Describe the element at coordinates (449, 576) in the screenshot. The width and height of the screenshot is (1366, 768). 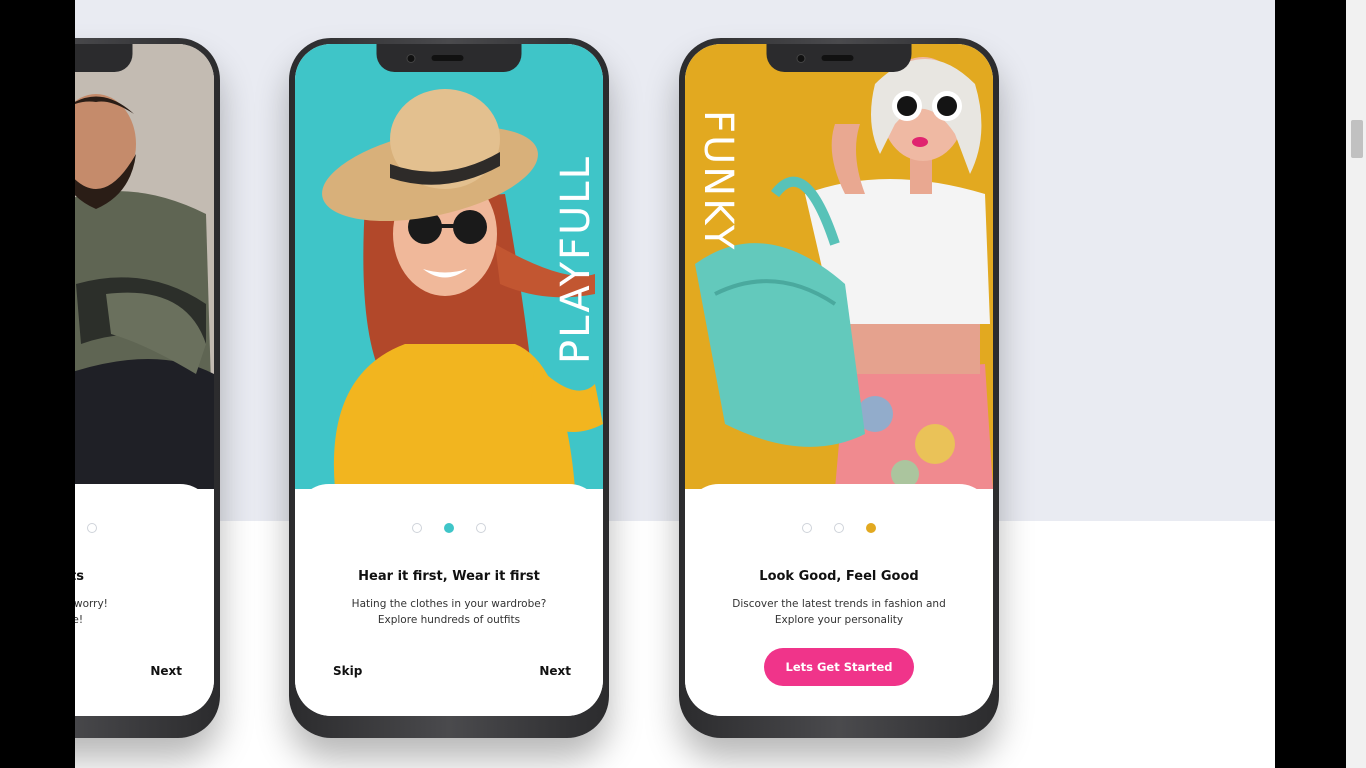
I see `onboarding-title: Hear it first, Wear it first` at that location.